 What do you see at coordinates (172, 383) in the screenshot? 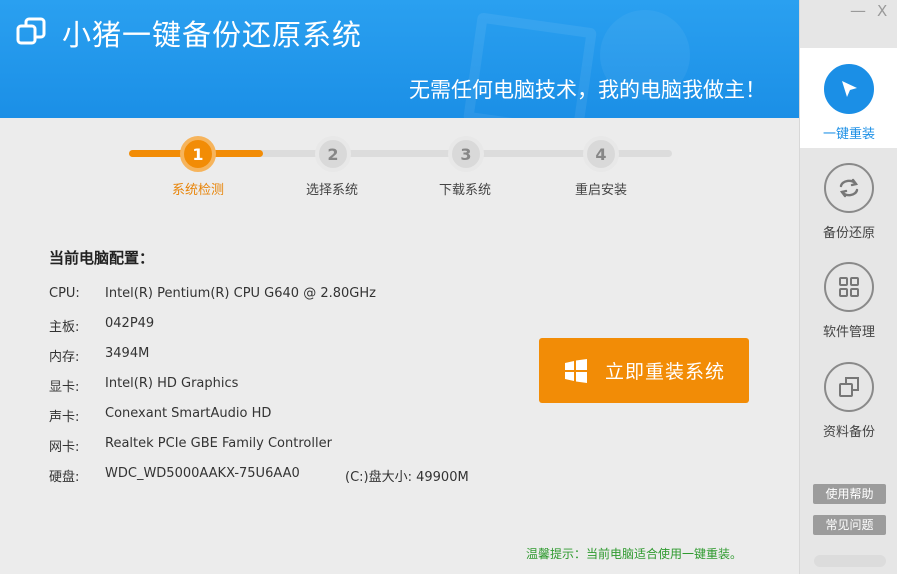
I see `config-value: Intel(R) HD Graphics` at bounding box center [172, 383].